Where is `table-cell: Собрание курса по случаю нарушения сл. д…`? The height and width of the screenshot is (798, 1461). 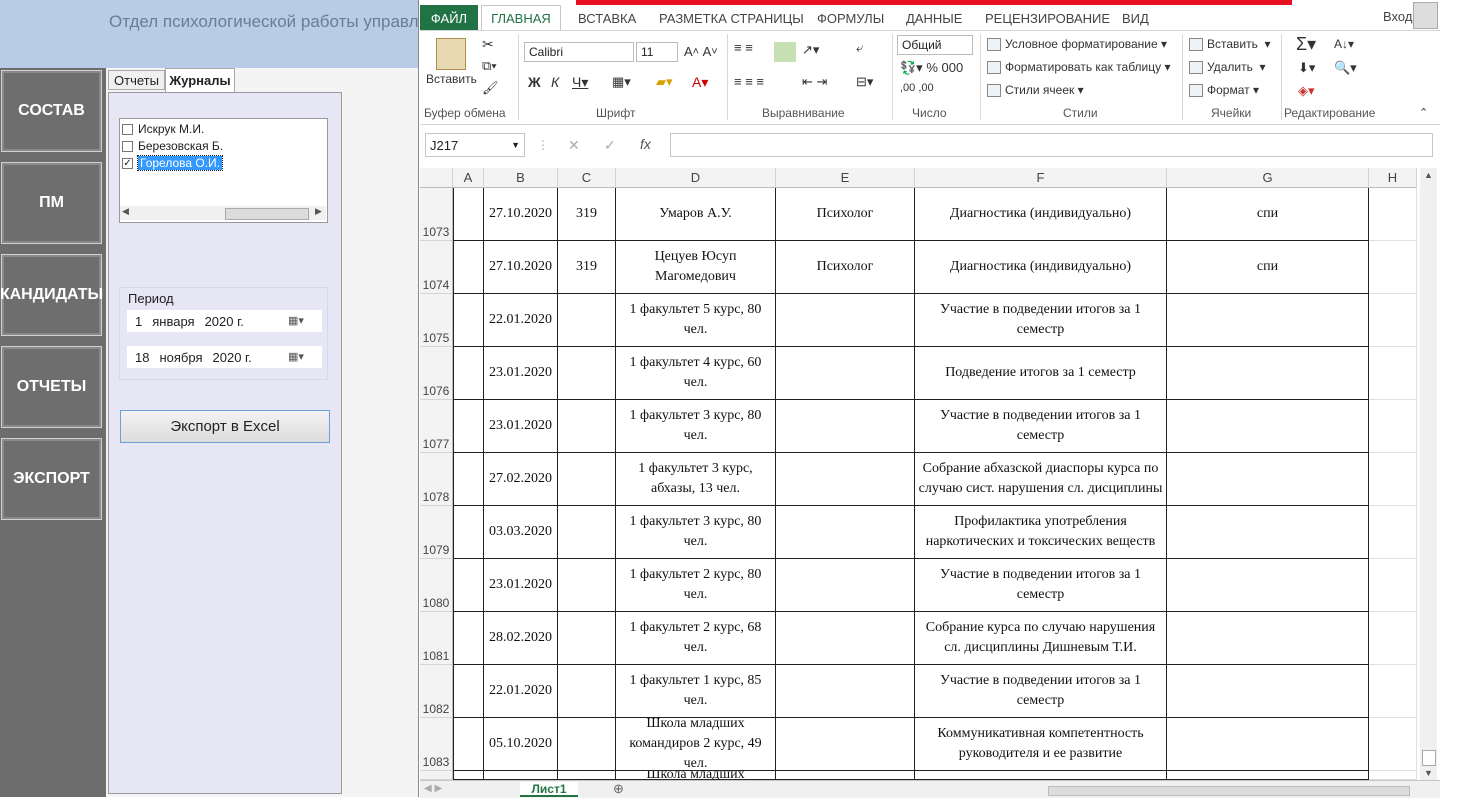
table-cell: Собрание курса по случаю нарушения сл. д… is located at coordinates (1041, 638).